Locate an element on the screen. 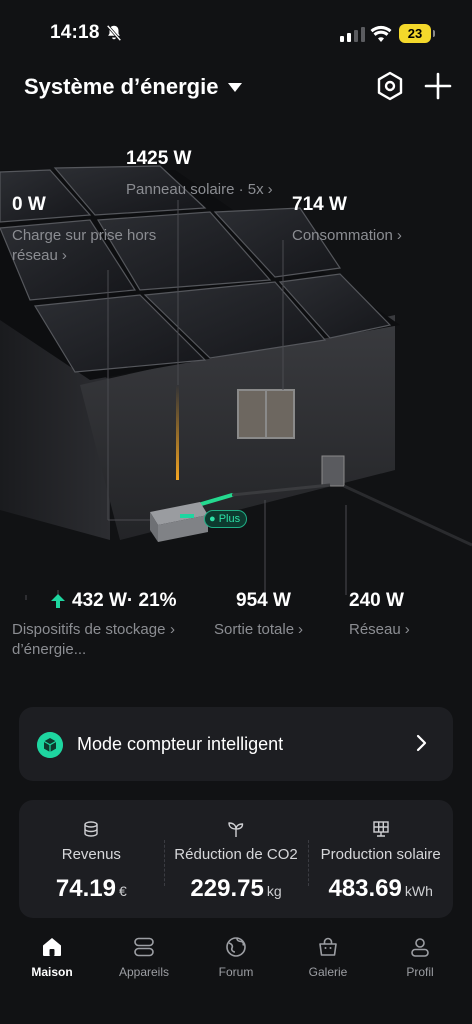 This screenshot has height=1024, width=472. offgrid-power-value: 0 W is located at coordinates (29, 204).